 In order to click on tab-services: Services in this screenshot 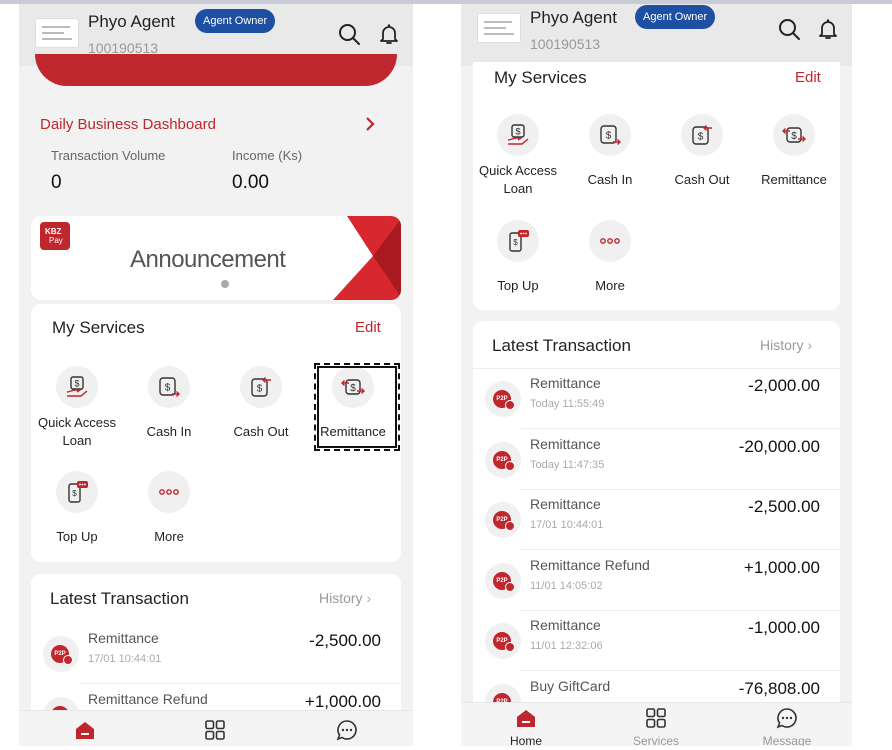, I will do `click(656, 726)`.